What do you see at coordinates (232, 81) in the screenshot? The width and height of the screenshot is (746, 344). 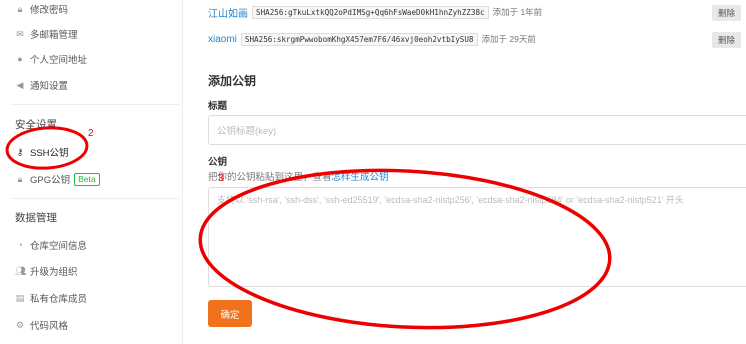 I see `add-key-heading: 添加公钥` at bounding box center [232, 81].